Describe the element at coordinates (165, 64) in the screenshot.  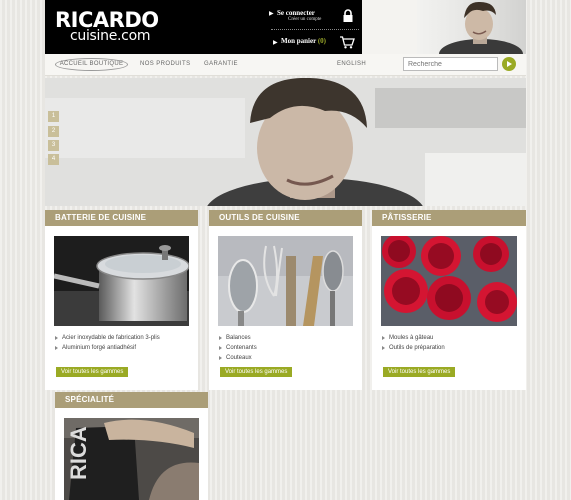
I see `nav-products-link: NOS PRODUITS` at that location.